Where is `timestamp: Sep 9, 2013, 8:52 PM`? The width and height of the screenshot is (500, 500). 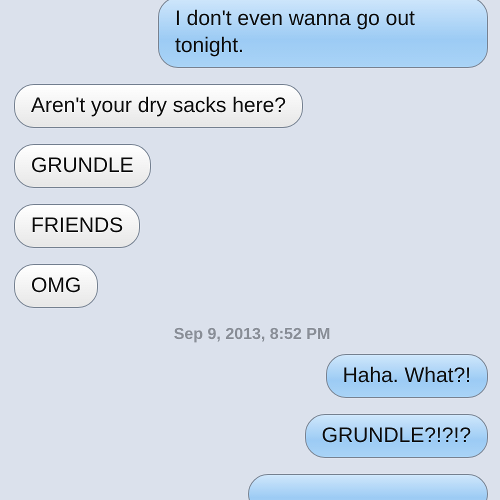
timestamp: Sep 9, 2013, 8:52 PM is located at coordinates (252, 335).